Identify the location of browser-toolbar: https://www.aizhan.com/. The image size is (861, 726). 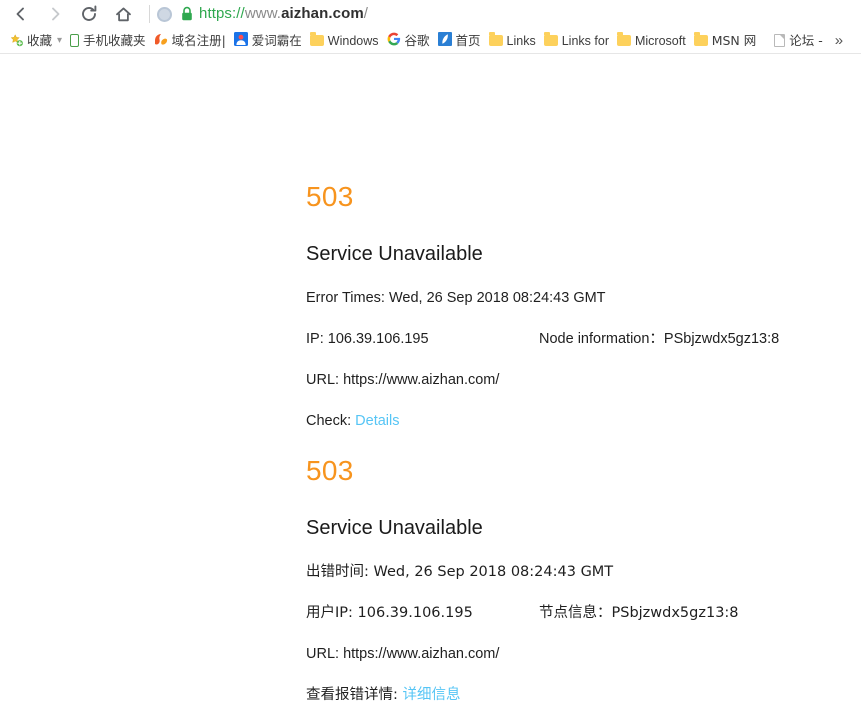
(430, 14).